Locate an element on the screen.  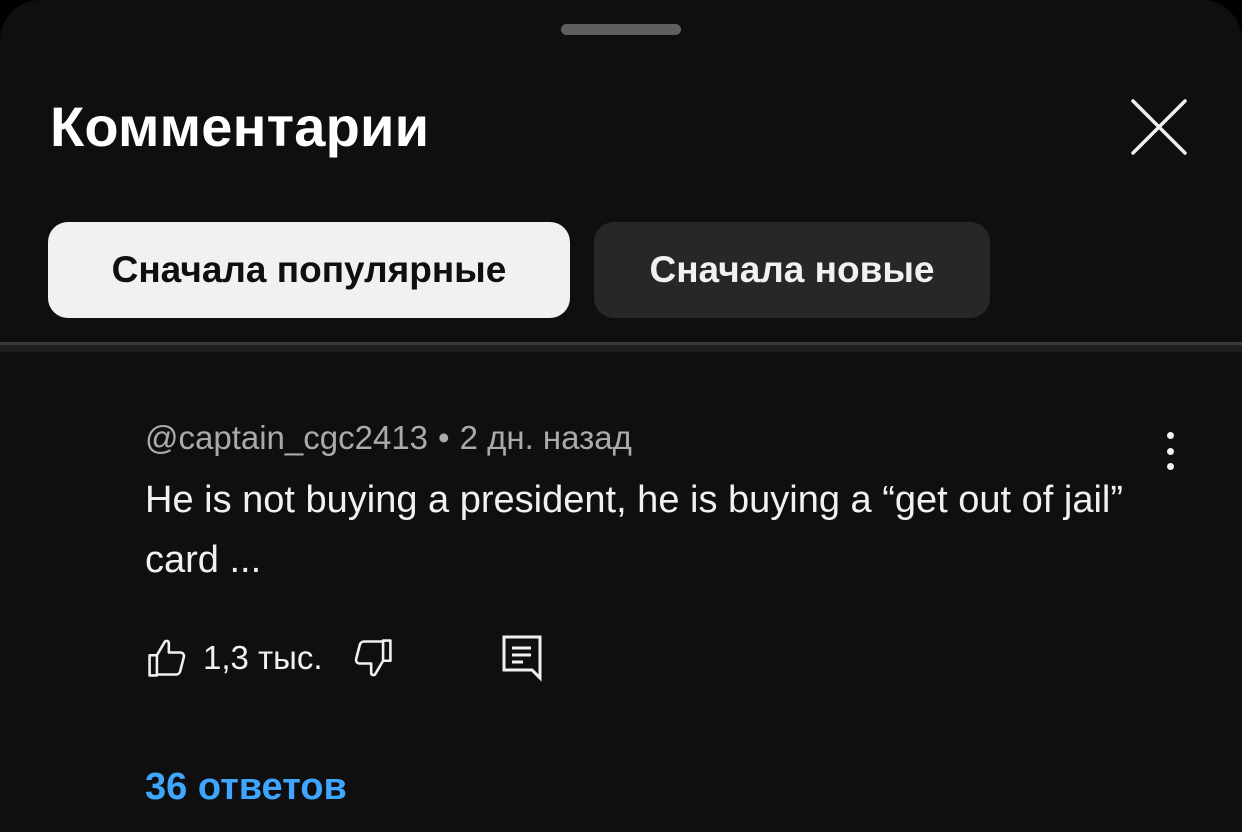
thumb-up-icon is located at coordinates (167, 658).